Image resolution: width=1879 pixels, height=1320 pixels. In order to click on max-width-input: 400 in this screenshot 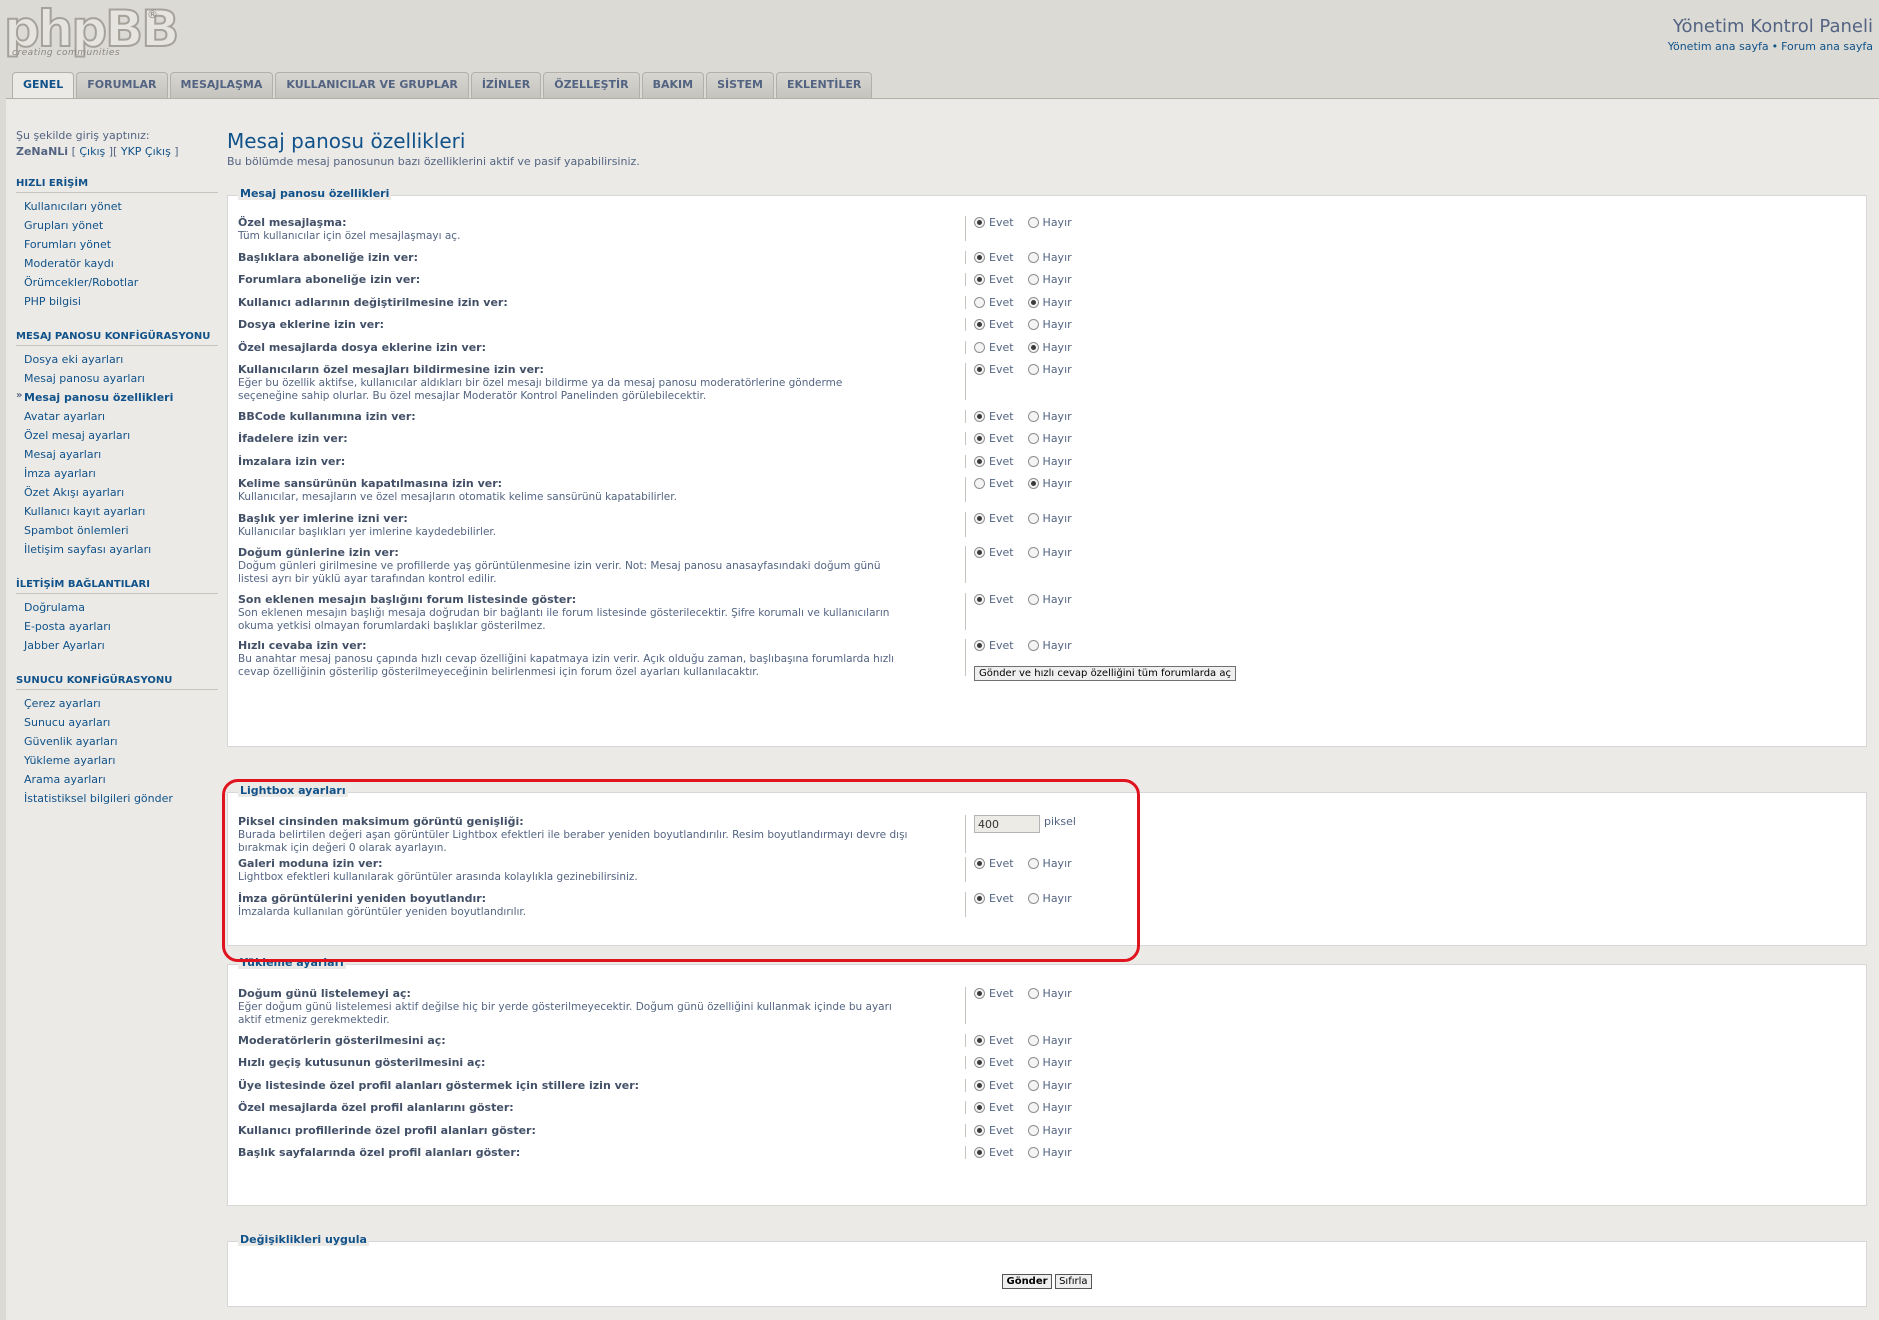, I will do `click(1007, 824)`.